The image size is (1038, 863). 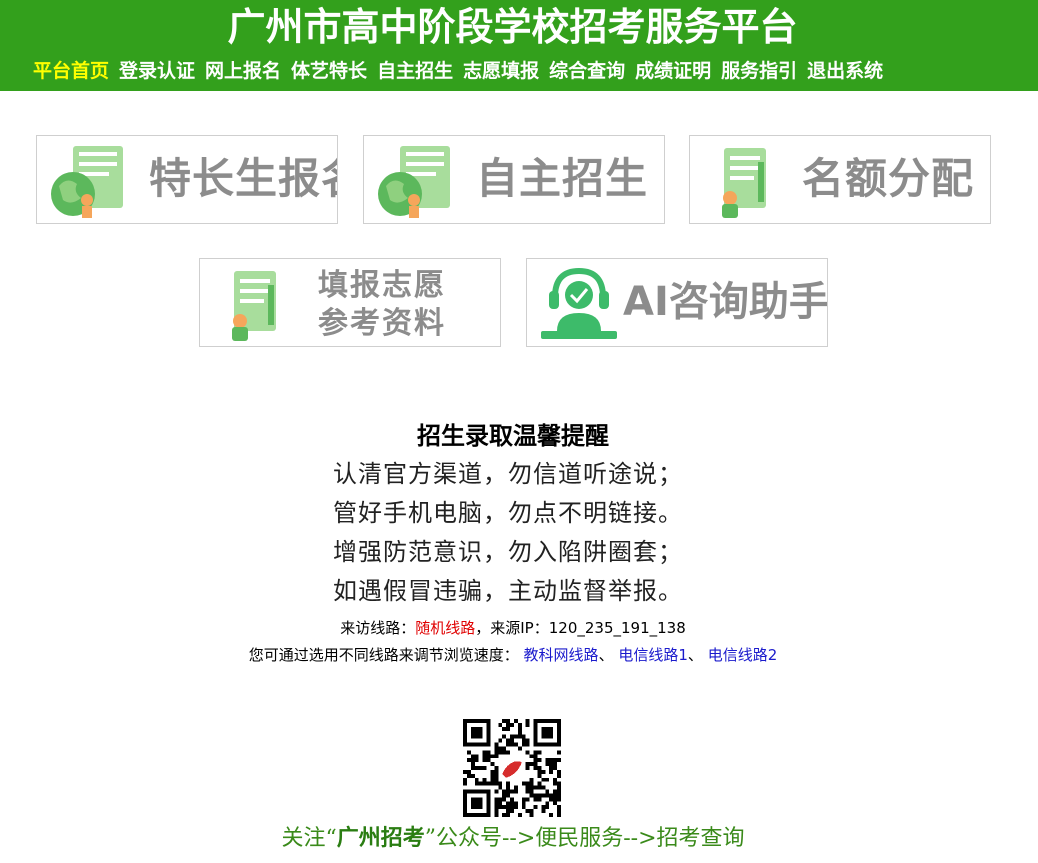 I want to click on nav-query: 综合查询, so click(x=587, y=71).